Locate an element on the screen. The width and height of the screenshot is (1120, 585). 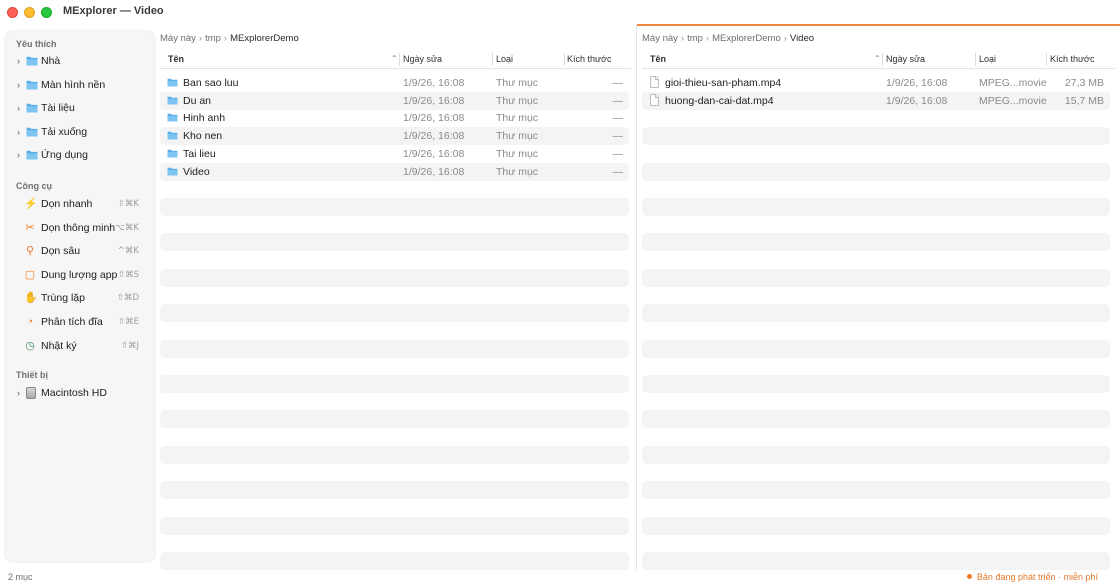
sidebar-item-tool: ⚡ Dọn nhanh ⇧⌘K is located at coordinates (80, 204).